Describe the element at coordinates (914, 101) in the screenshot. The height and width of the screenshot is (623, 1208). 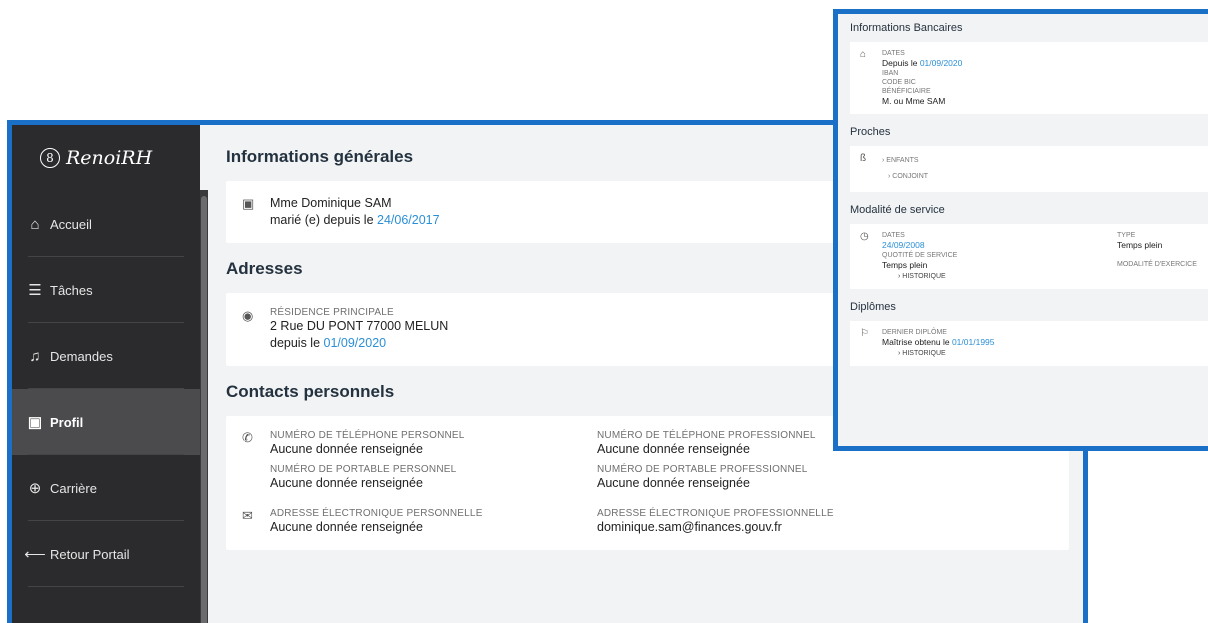
I see `beneficiary-value: M. ou Mme SAM` at that location.